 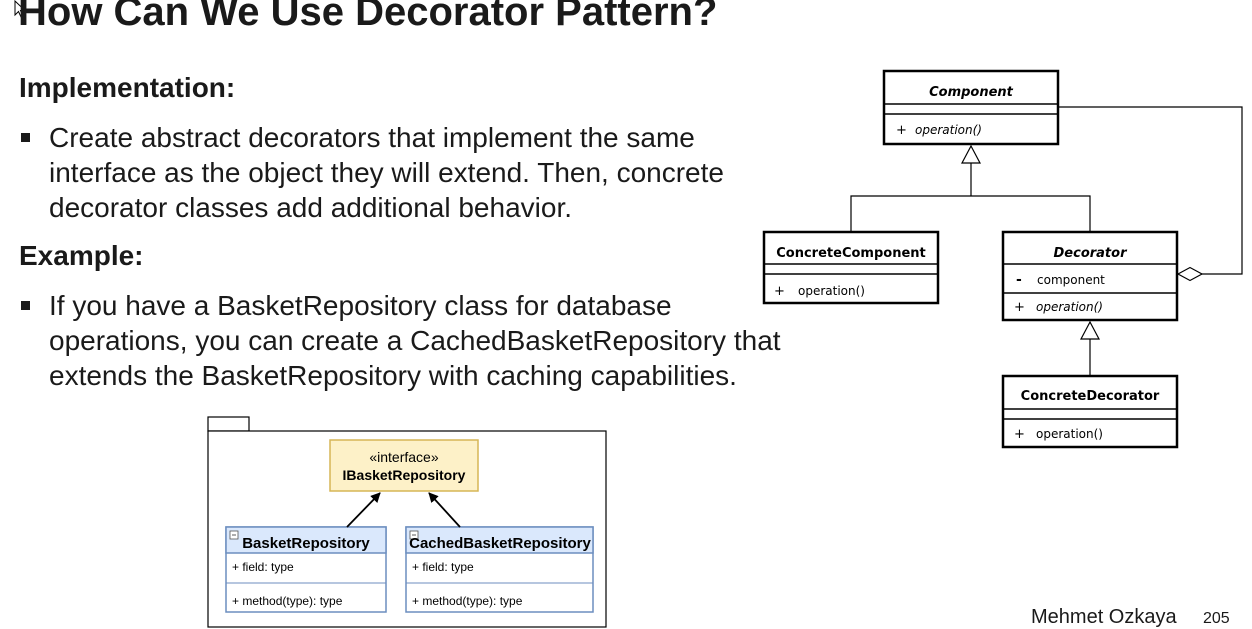 What do you see at coordinates (1216, 618) in the screenshot?
I see `footer-page-number: 205` at bounding box center [1216, 618].